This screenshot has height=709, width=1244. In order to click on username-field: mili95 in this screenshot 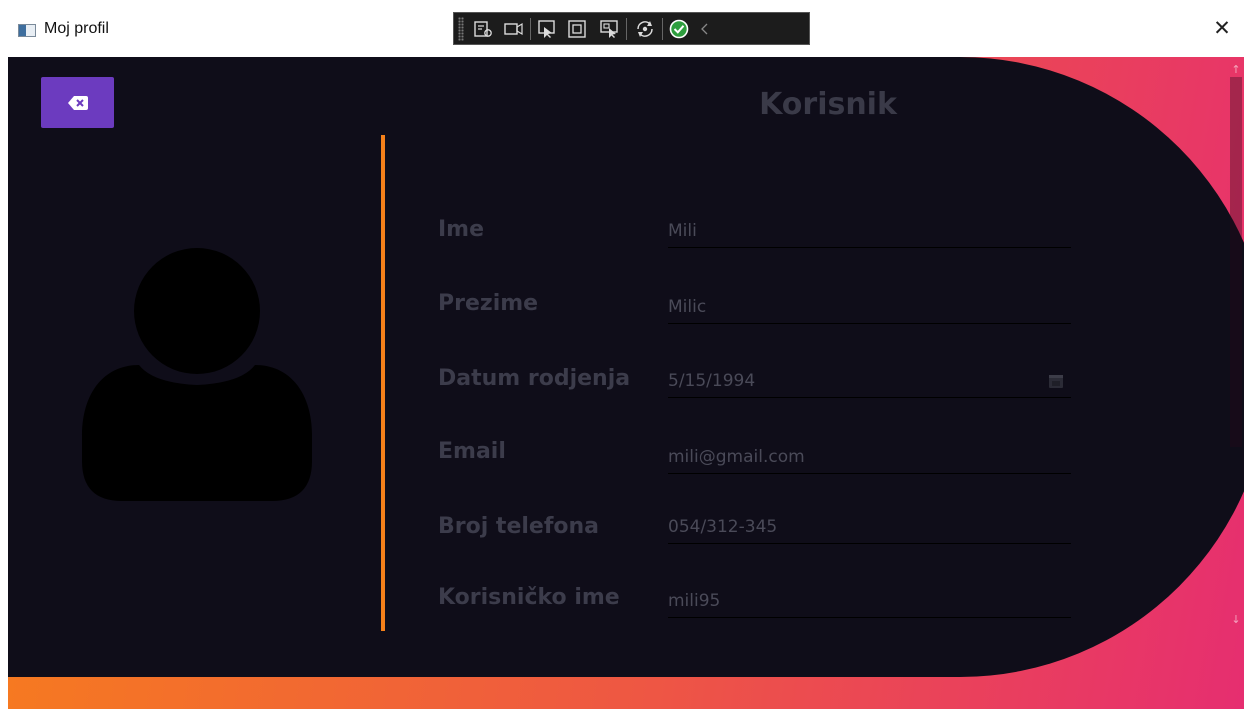, I will do `click(869, 601)`.